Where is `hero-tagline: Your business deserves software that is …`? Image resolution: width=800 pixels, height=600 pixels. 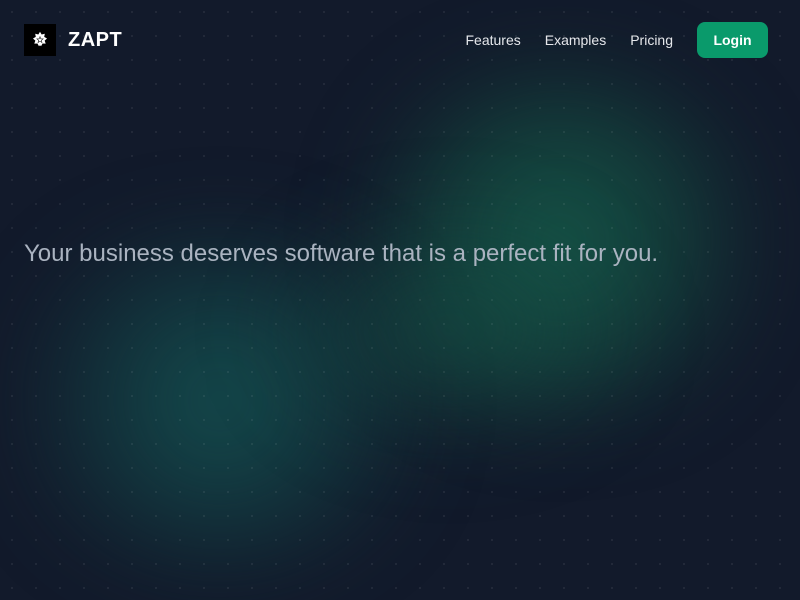
hero-tagline: Your business deserves software that is … is located at coordinates (341, 253).